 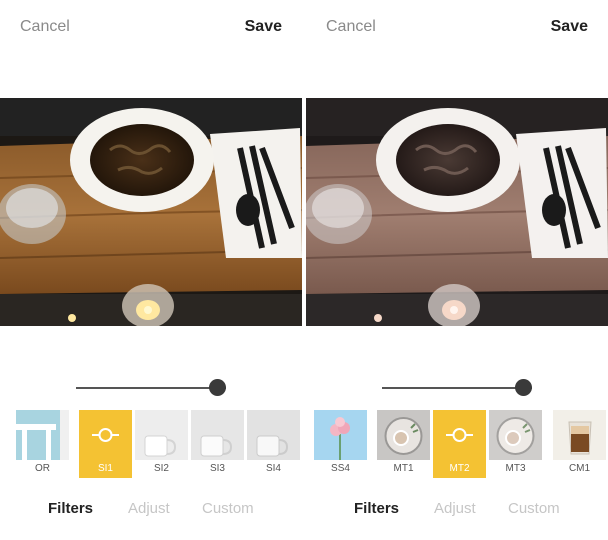 I want to click on filter-strip: OR SI1 SI2 SI3 SI4, so click(x=151, y=444).